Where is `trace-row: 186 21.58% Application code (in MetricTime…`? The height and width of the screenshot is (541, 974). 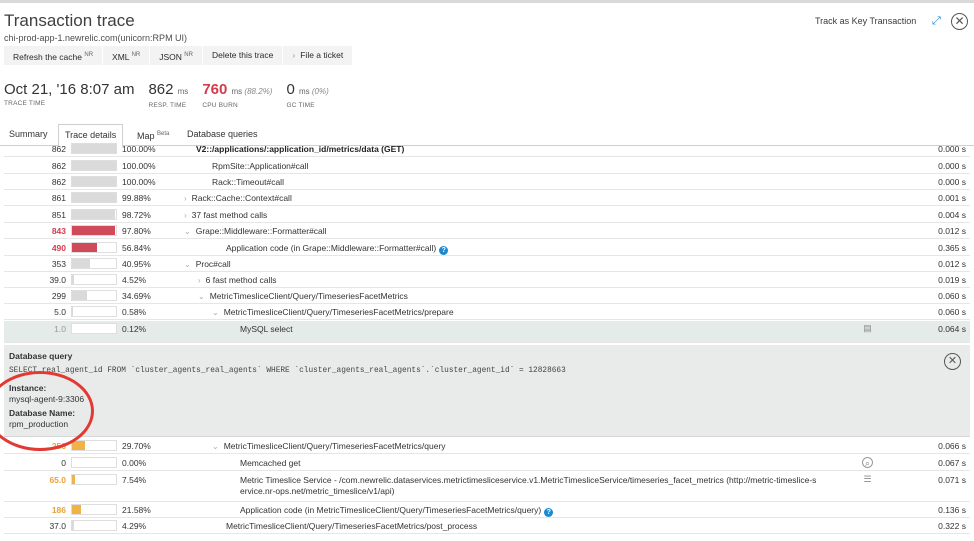
trace-row: 186 21.58% Application code (in MetricTime… is located at coordinates (487, 510).